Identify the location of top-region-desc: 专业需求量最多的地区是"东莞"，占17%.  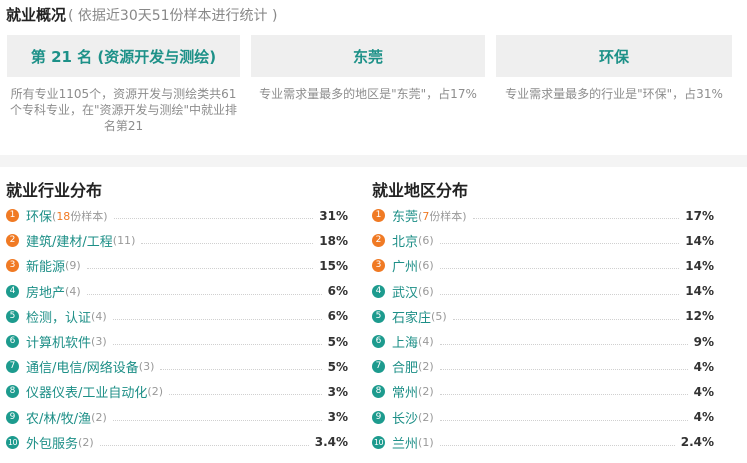
(368, 94).